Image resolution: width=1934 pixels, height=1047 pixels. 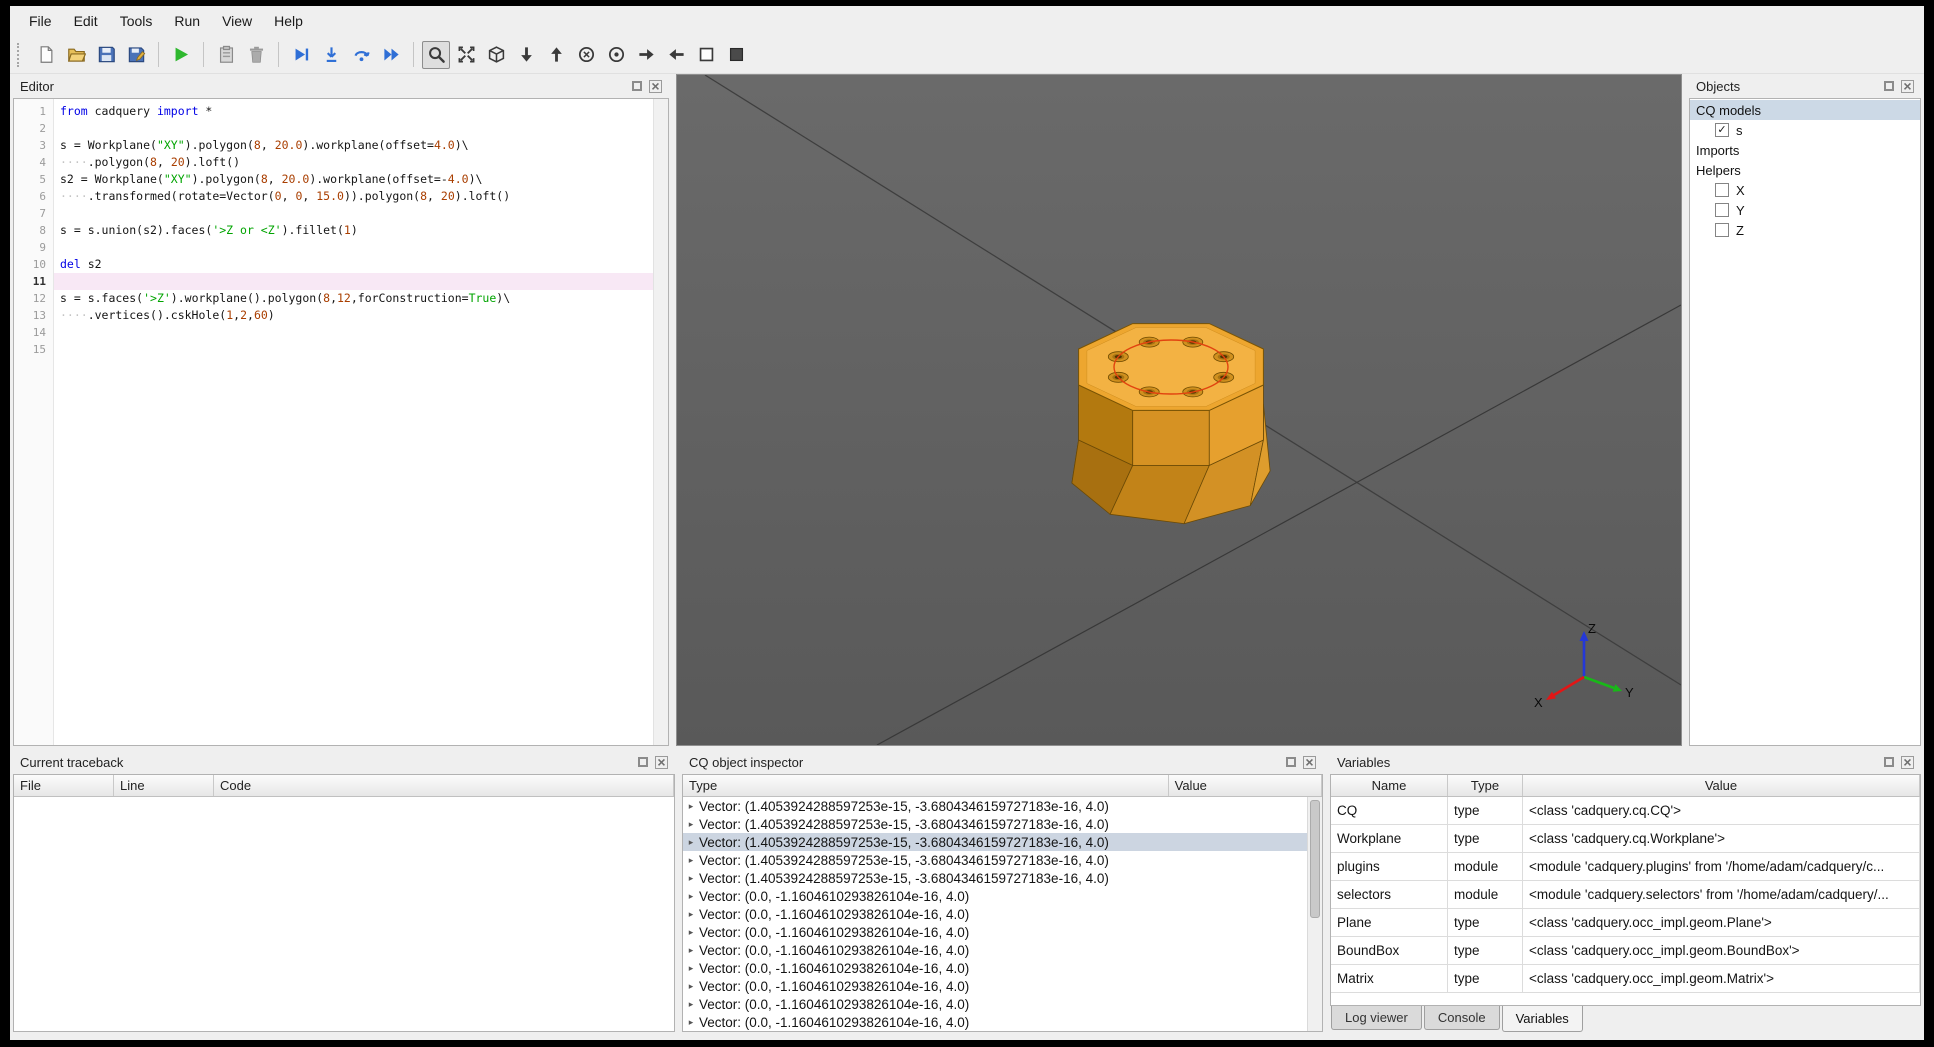 I want to click on tree-item-x: X, so click(x=1805, y=190).